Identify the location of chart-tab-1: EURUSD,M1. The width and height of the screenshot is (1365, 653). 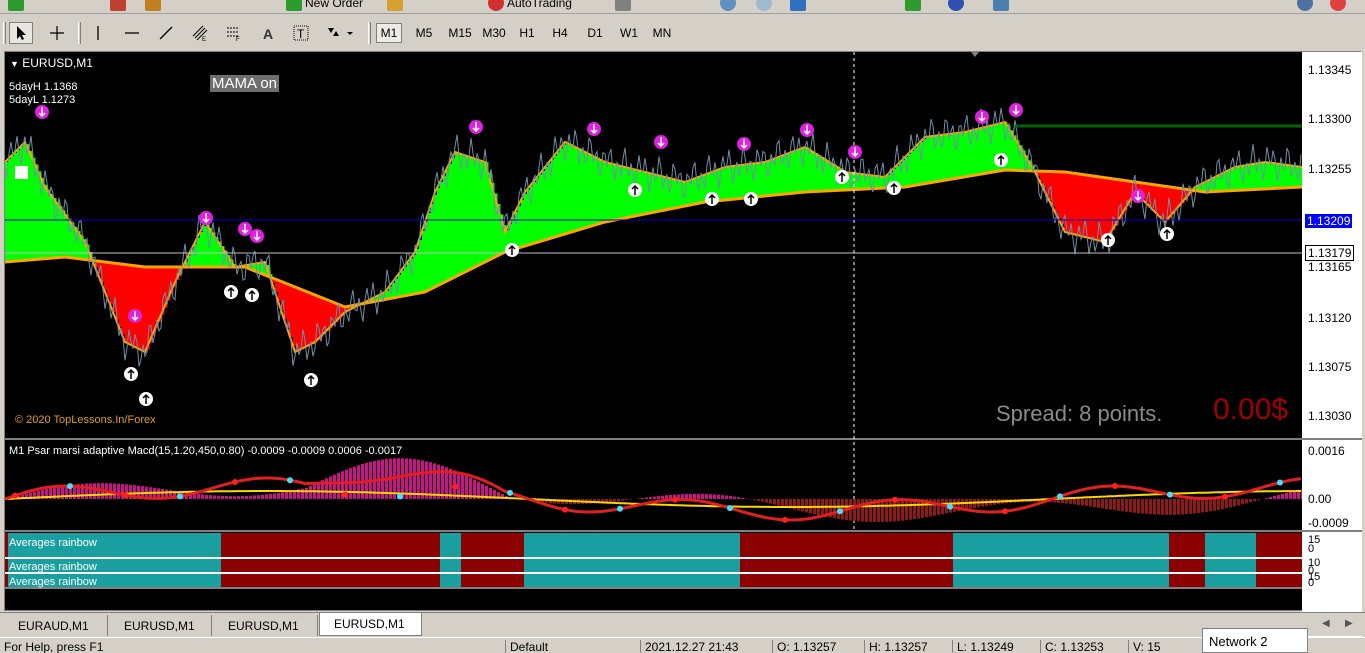
(161, 625).